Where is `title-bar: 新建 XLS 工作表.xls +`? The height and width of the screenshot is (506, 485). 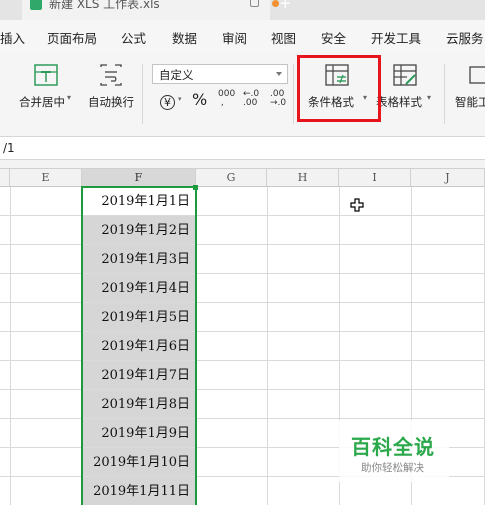
title-bar: 新建 XLS 工作表.xls + is located at coordinates (242, 10).